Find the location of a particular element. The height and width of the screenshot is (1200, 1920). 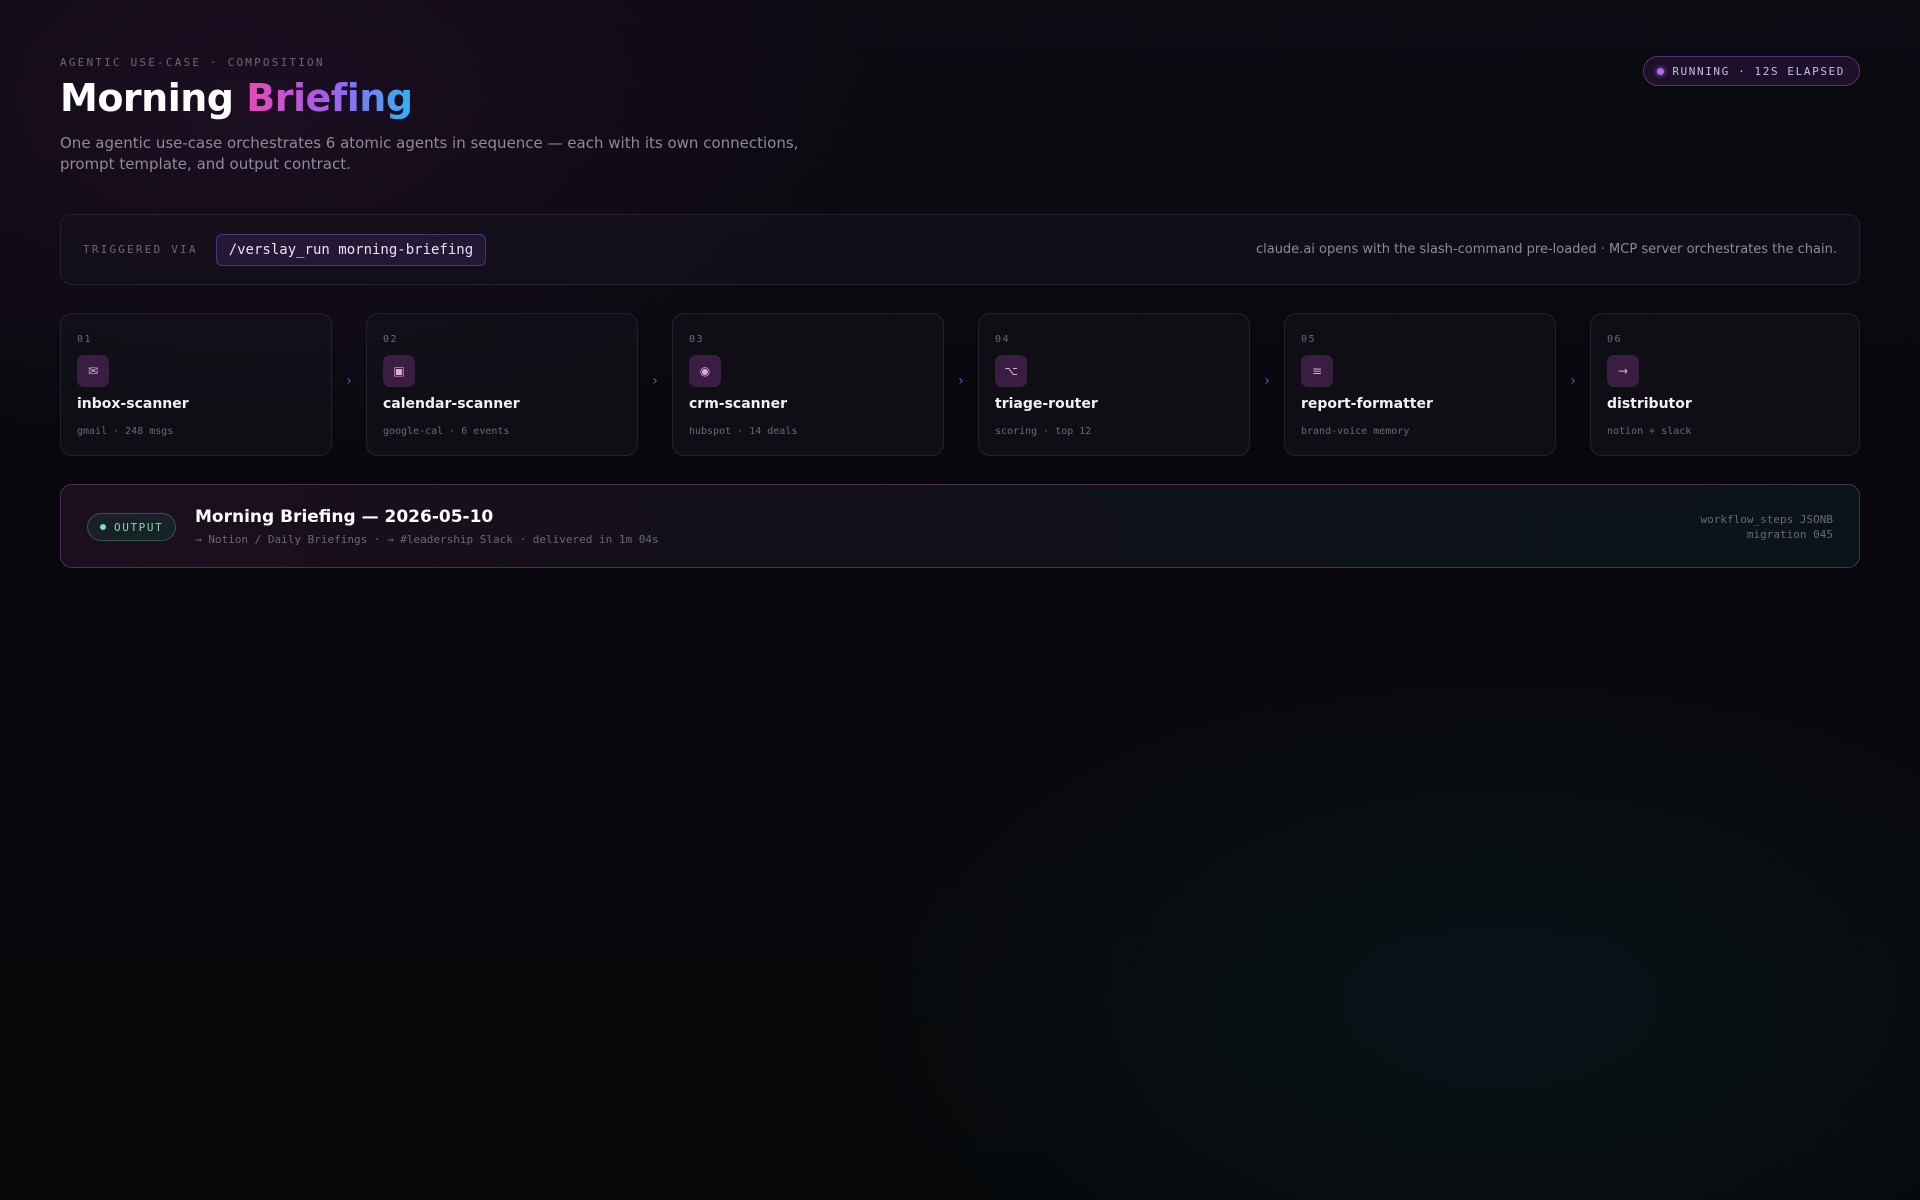

step-number: 01 is located at coordinates (85, 339).